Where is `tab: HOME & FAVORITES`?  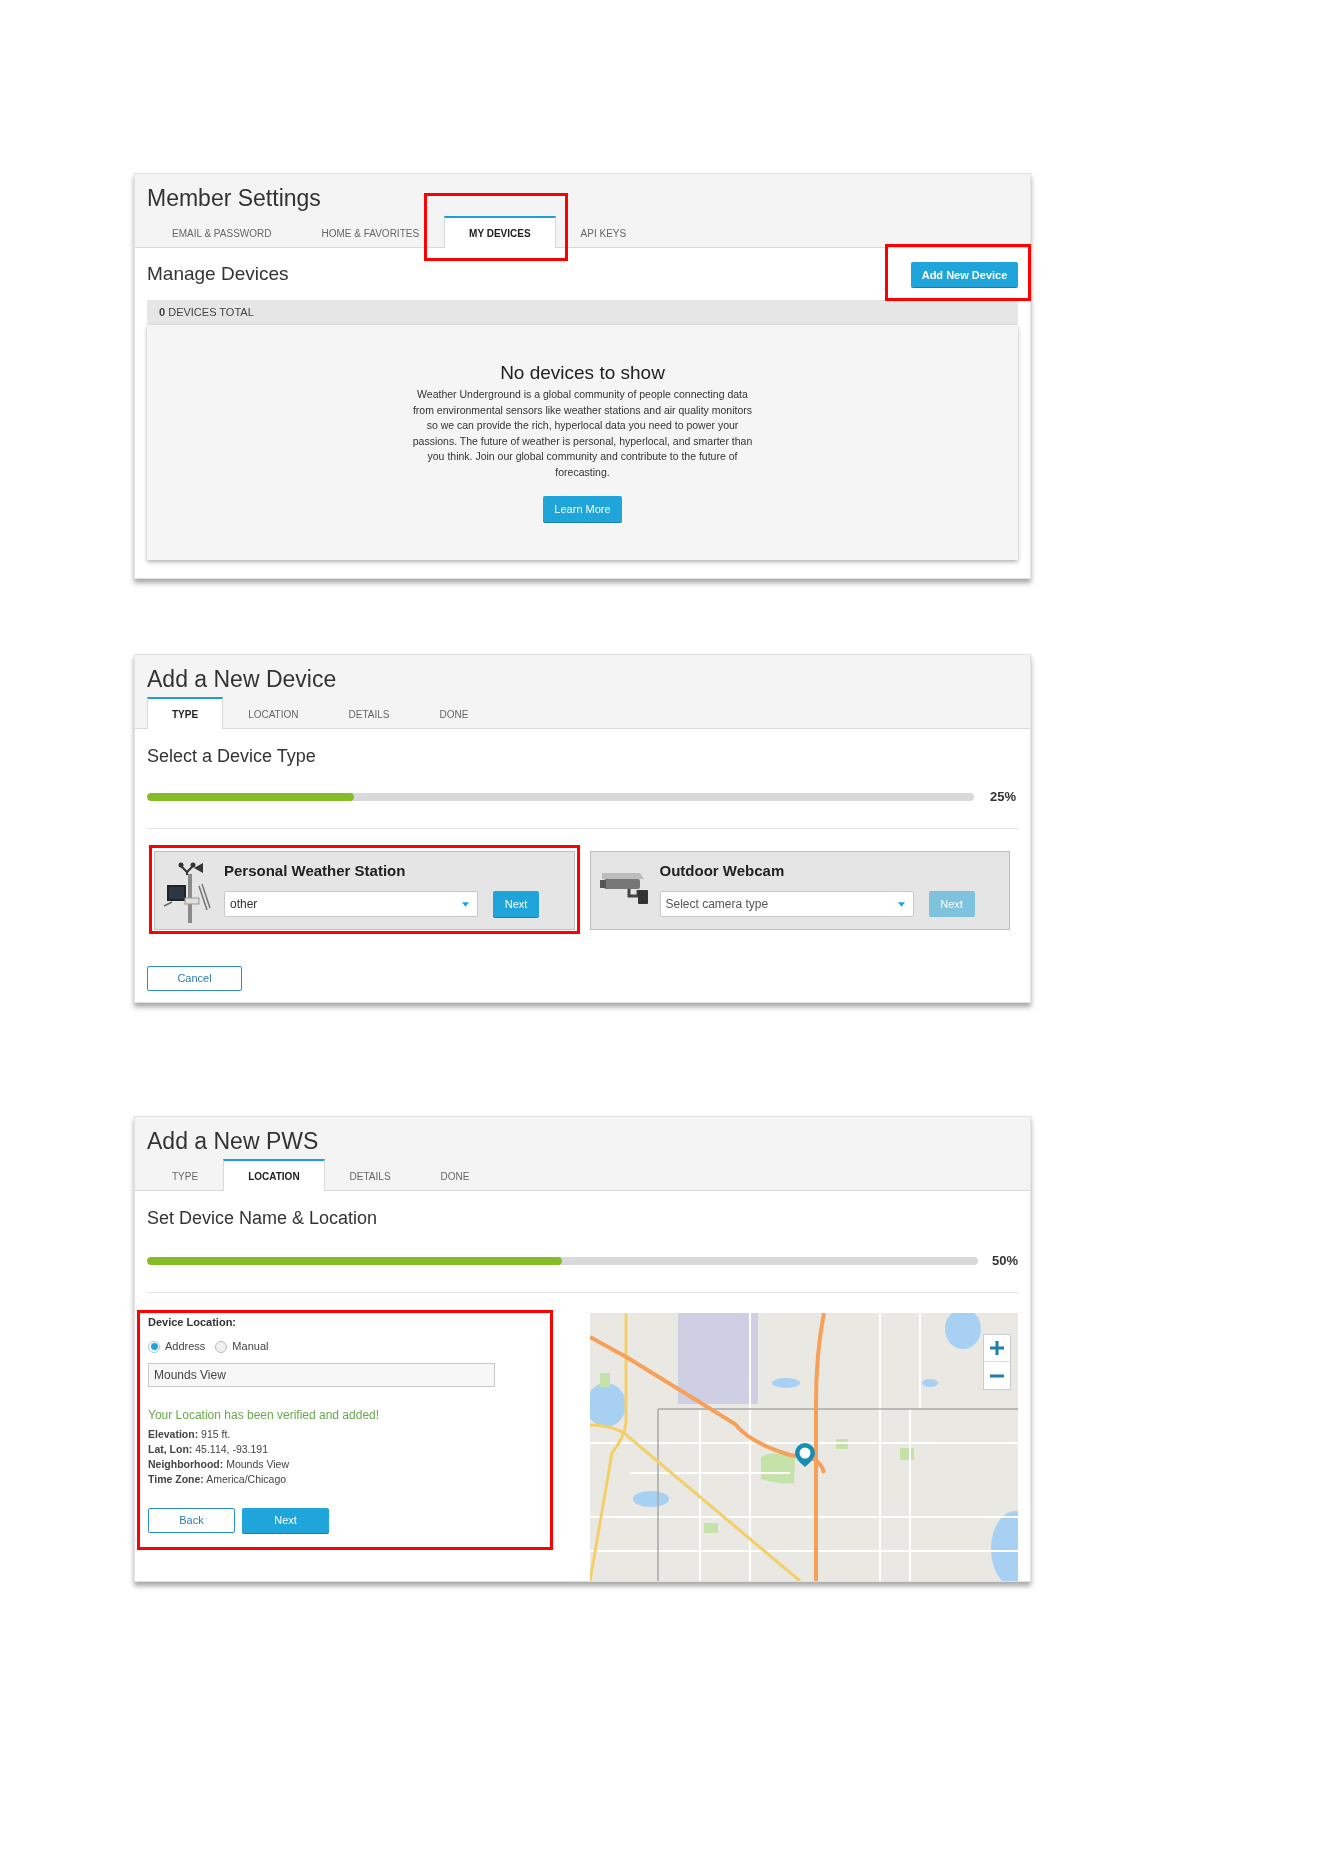 tab: HOME & FAVORITES is located at coordinates (370, 232).